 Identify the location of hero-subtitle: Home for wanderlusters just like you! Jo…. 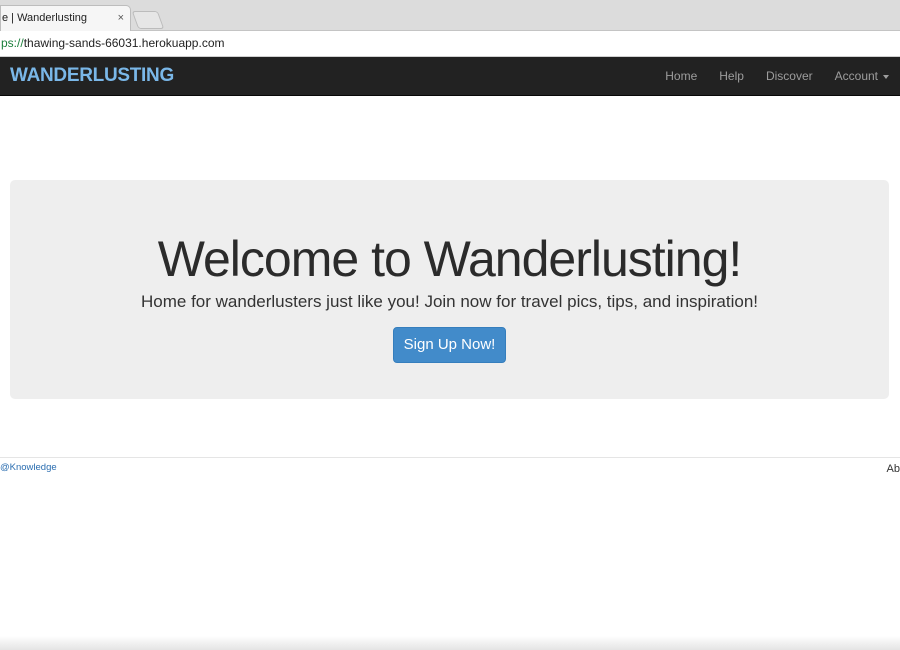
(449, 301).